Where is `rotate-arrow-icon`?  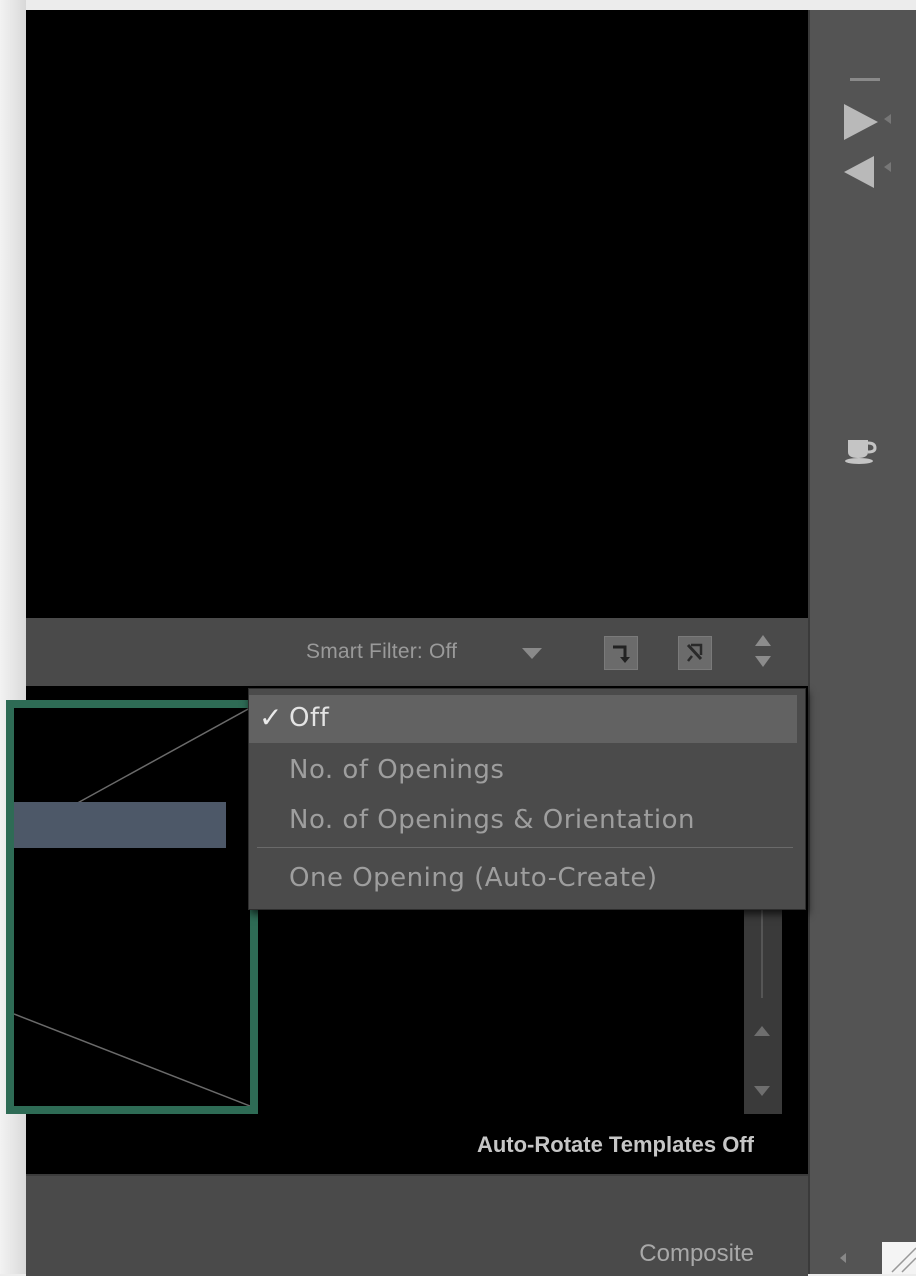
rotate-arrow-icon is located at coordinates (621, 654).